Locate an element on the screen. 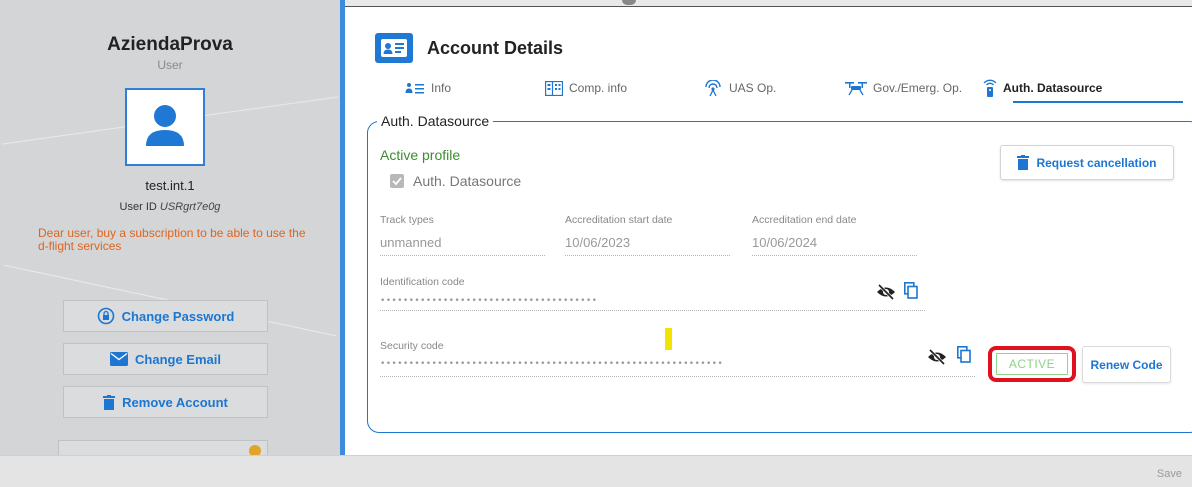  security-code-toggle-visibility is located at coordinates (937, 359).